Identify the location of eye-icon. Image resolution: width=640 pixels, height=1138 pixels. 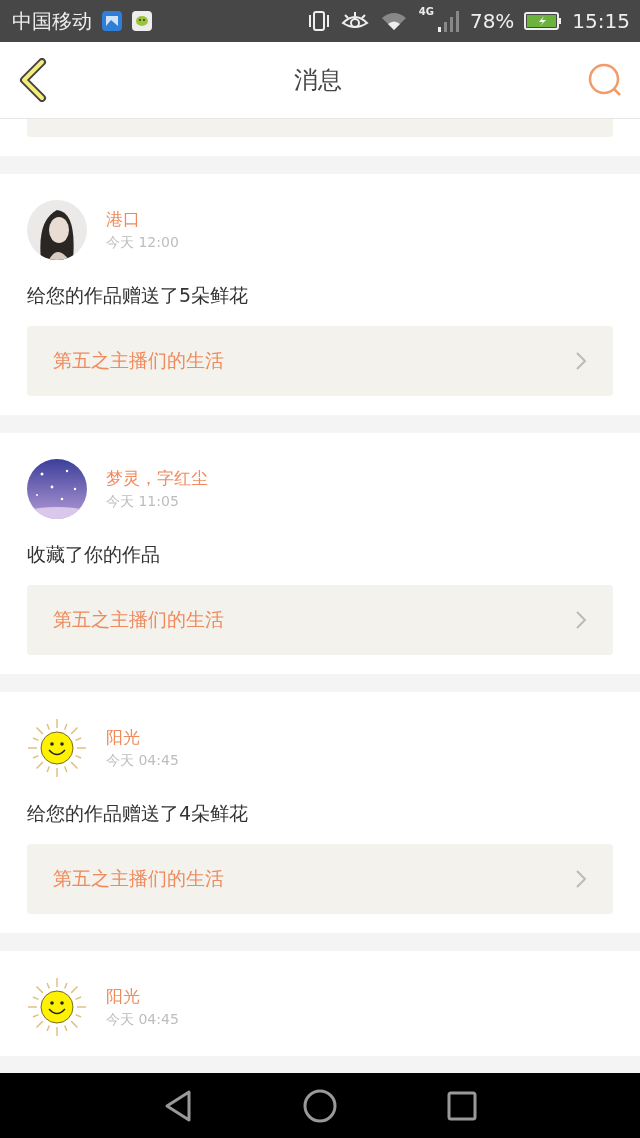
(354, 21).